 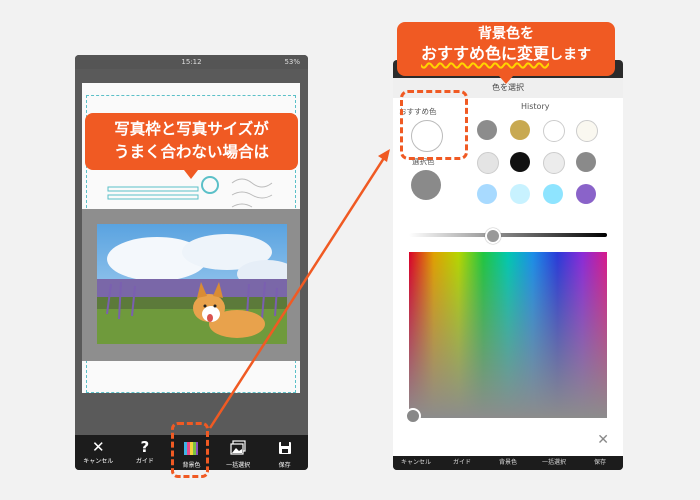 I want to click on bottom-toolbar-peek: キャンセル ガイド 背景色 一括選択 保存, so click(x=508, y=463).